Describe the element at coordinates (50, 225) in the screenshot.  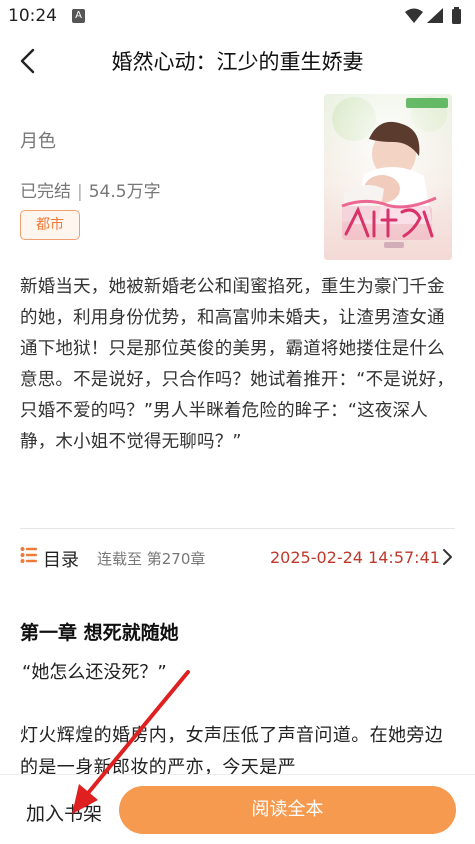
I see `genre-tag: 都市` at that location.